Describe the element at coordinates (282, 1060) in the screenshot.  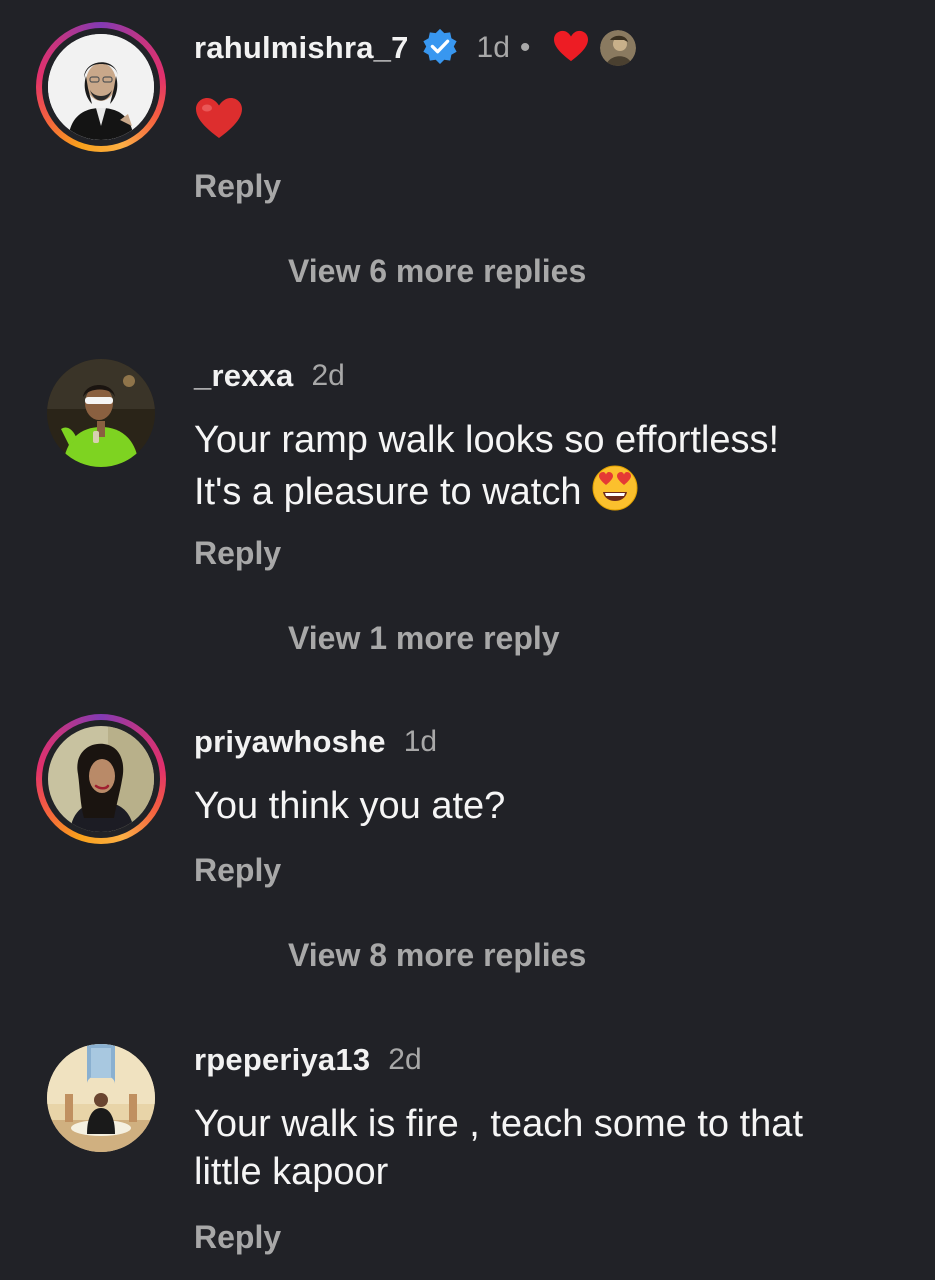
I see `username: rpeperiya13` at that location.